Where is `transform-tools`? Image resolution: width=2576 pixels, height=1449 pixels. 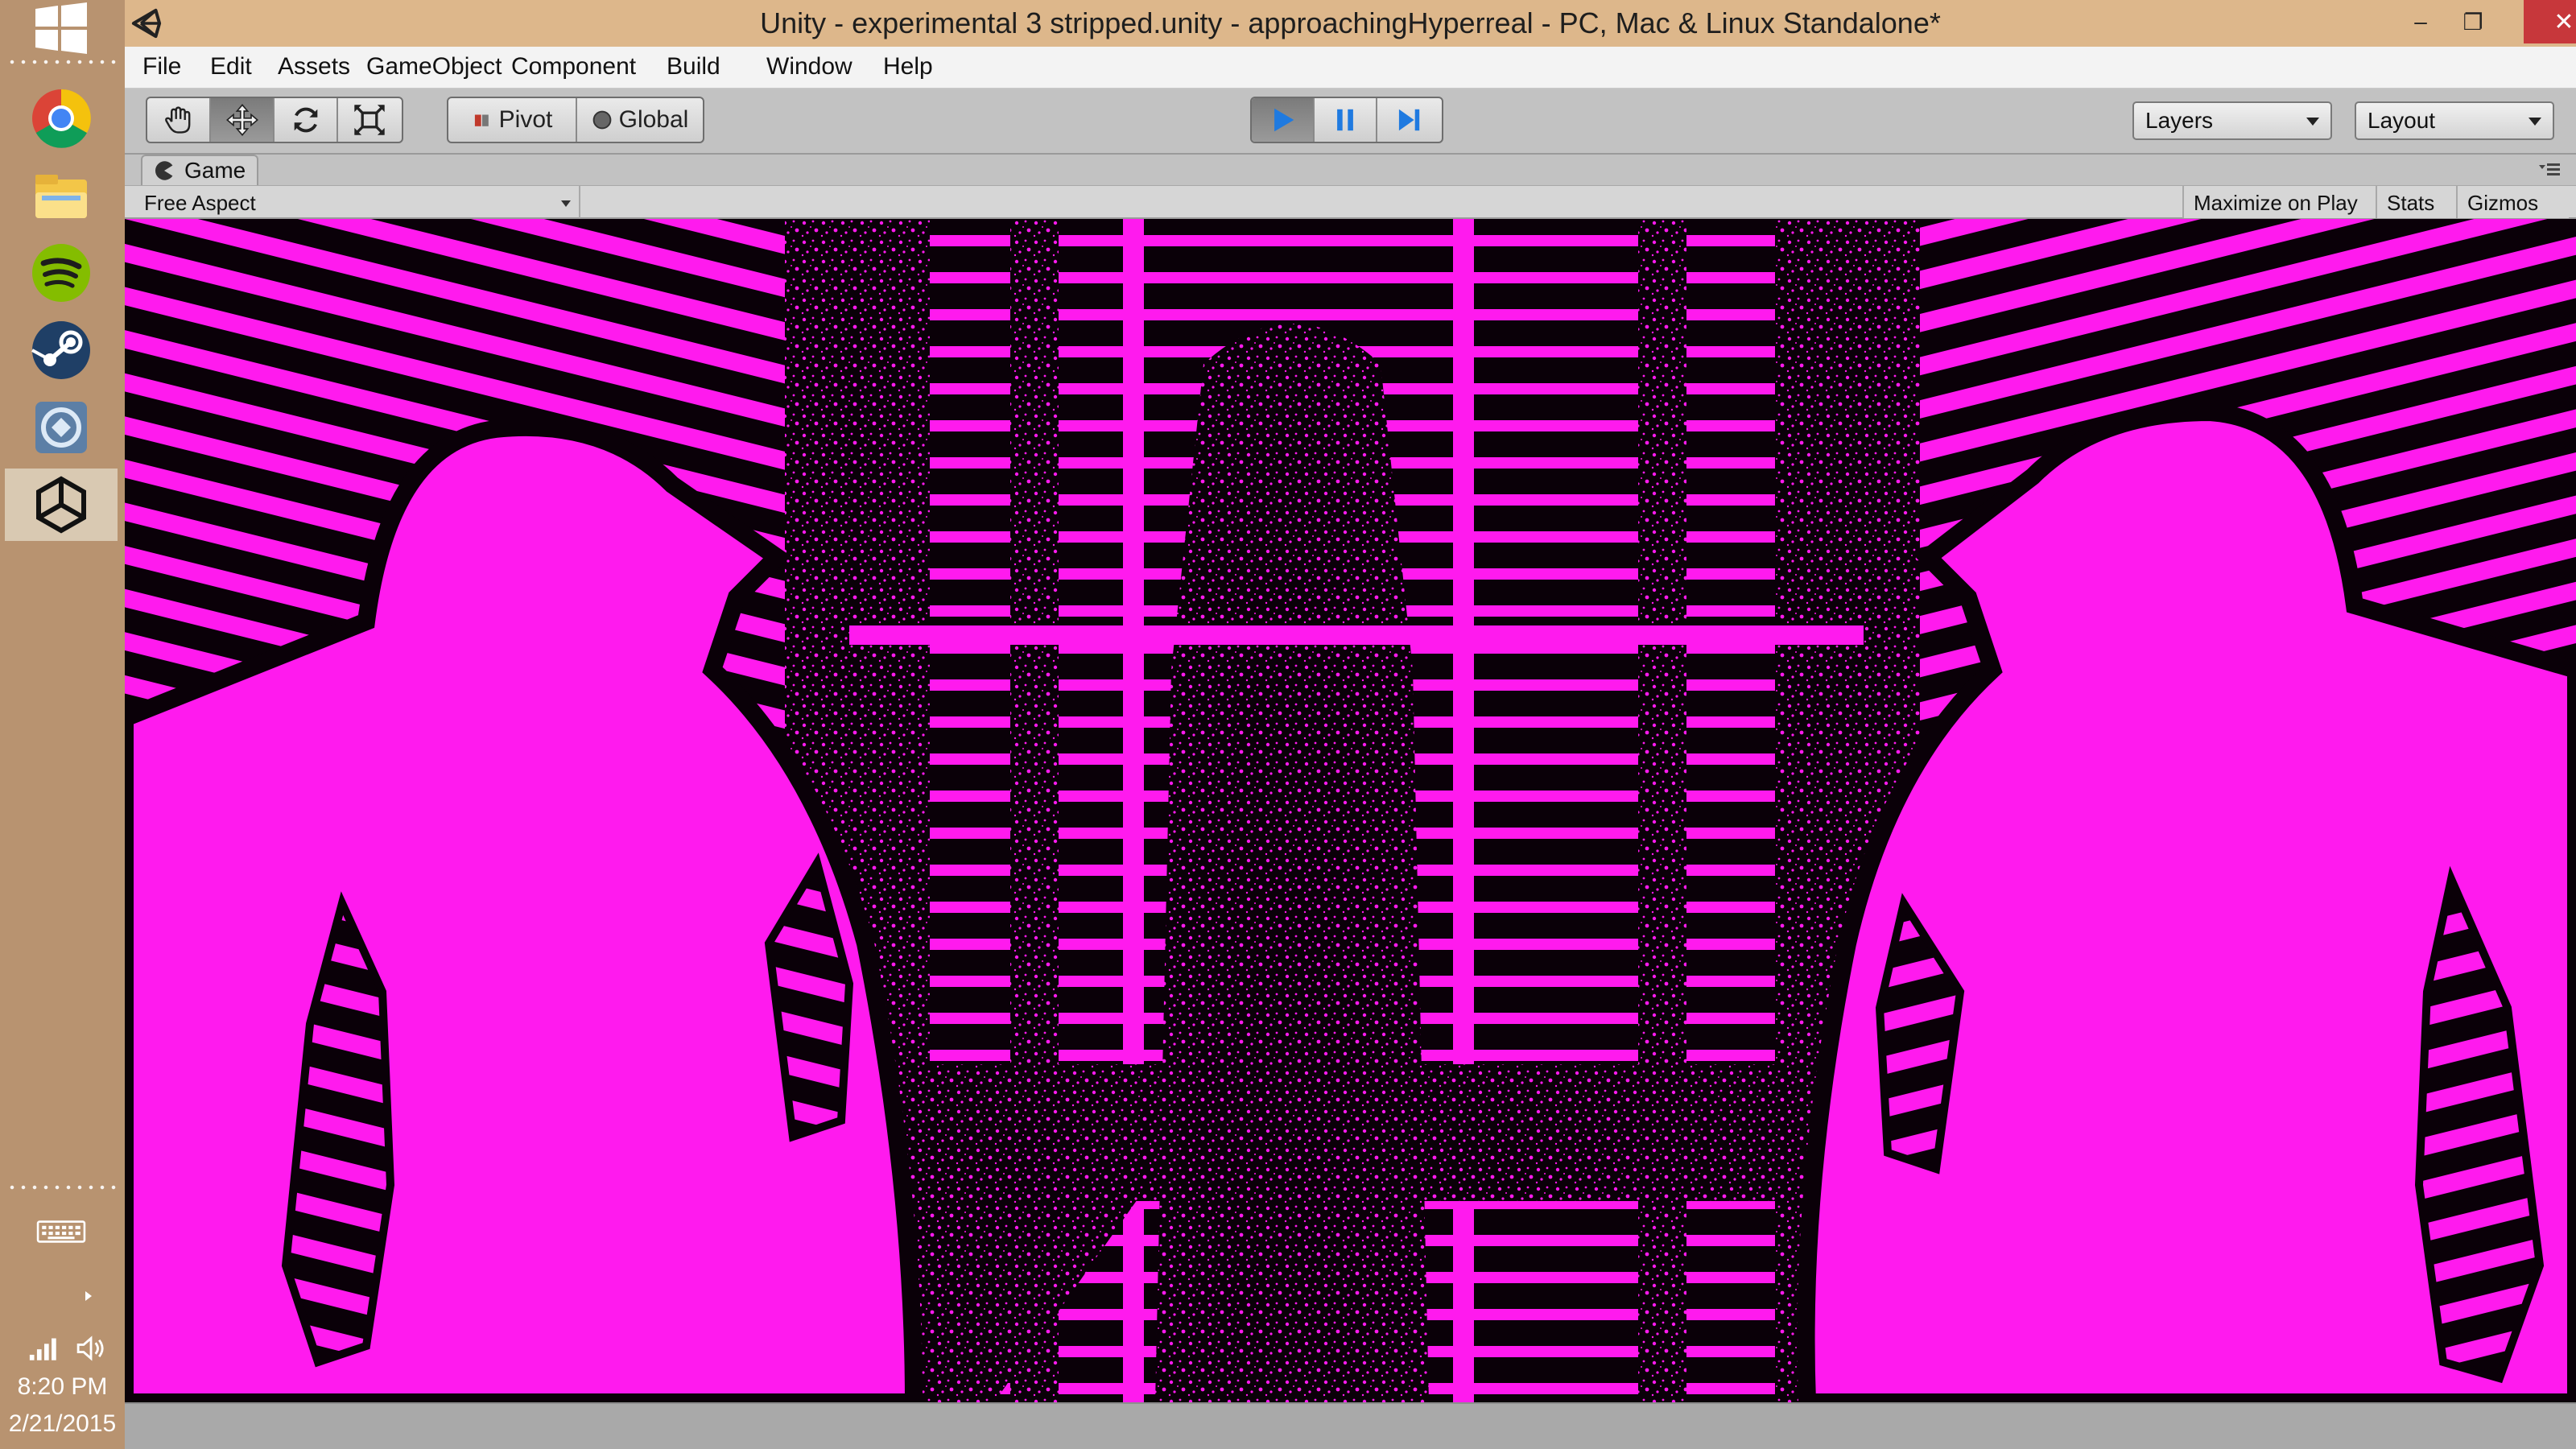 transform-tools is located at coordinates (274, 120).